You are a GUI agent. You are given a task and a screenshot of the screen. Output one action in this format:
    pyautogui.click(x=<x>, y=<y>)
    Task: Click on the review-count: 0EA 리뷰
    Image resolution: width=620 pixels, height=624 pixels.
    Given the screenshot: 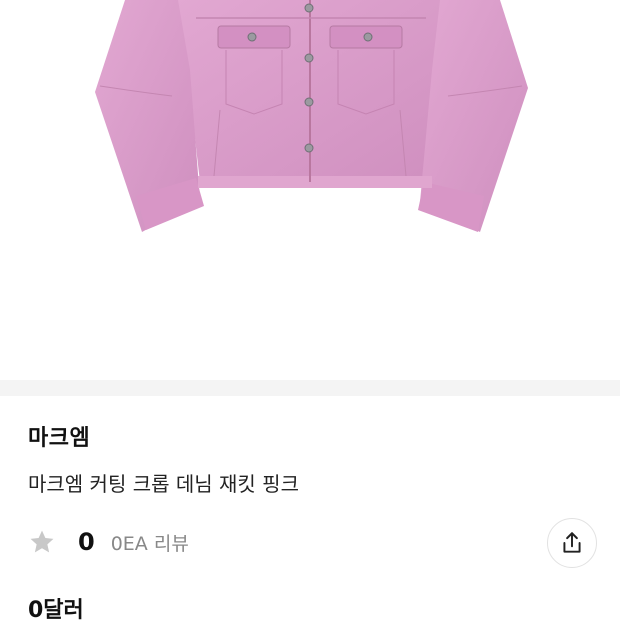 What is the action you would take?
    pyautogui.click(x=150, y=542)
    